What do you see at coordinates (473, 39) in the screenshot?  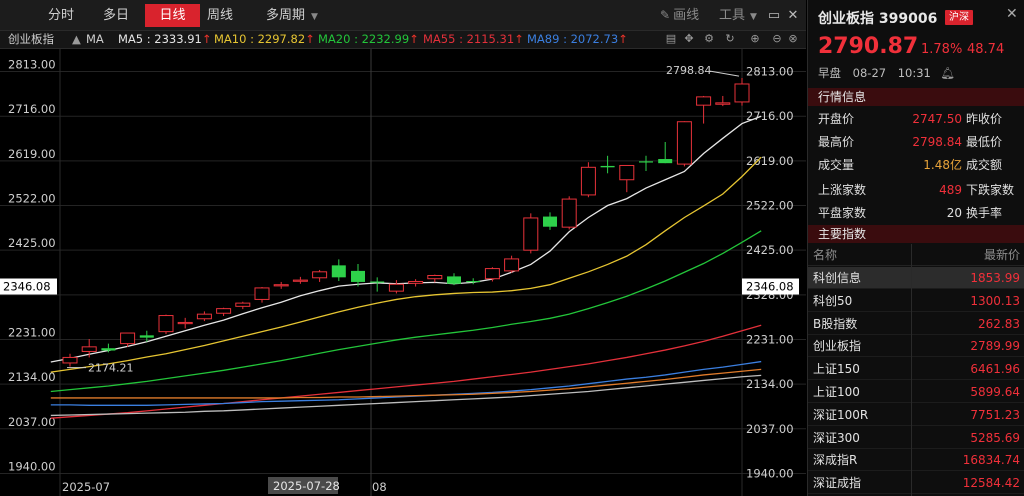 I see `ma55-value: MA55 : 2115.31↑` at bounding box center [473, 39].